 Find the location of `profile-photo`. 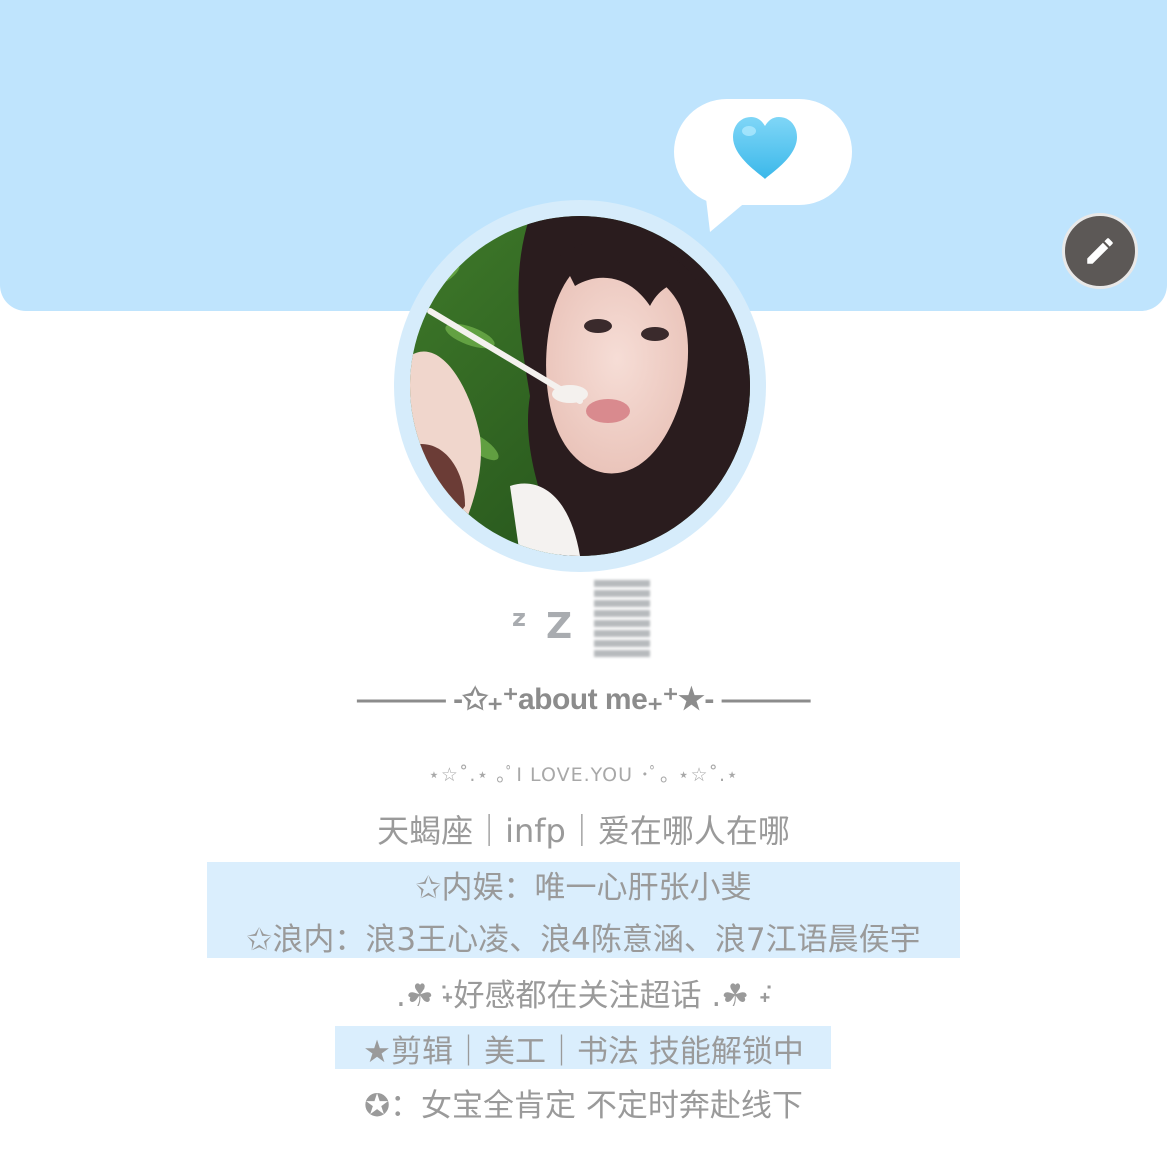

profile-photo is located at coordinates (580, 386).